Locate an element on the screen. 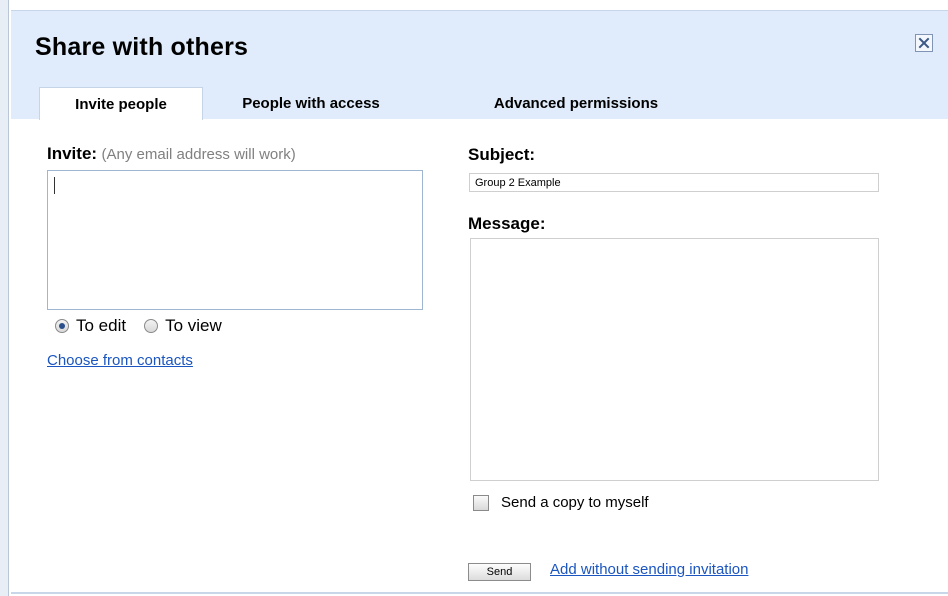  tab-label: People with access is located at coordinates (311, 103).